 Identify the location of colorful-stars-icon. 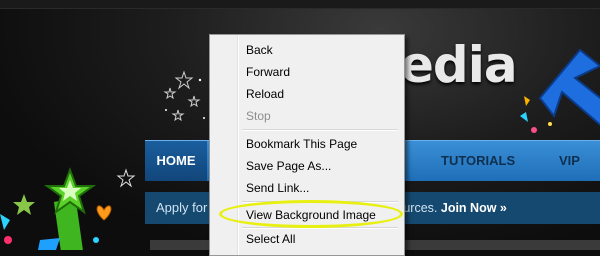
(68, 208).